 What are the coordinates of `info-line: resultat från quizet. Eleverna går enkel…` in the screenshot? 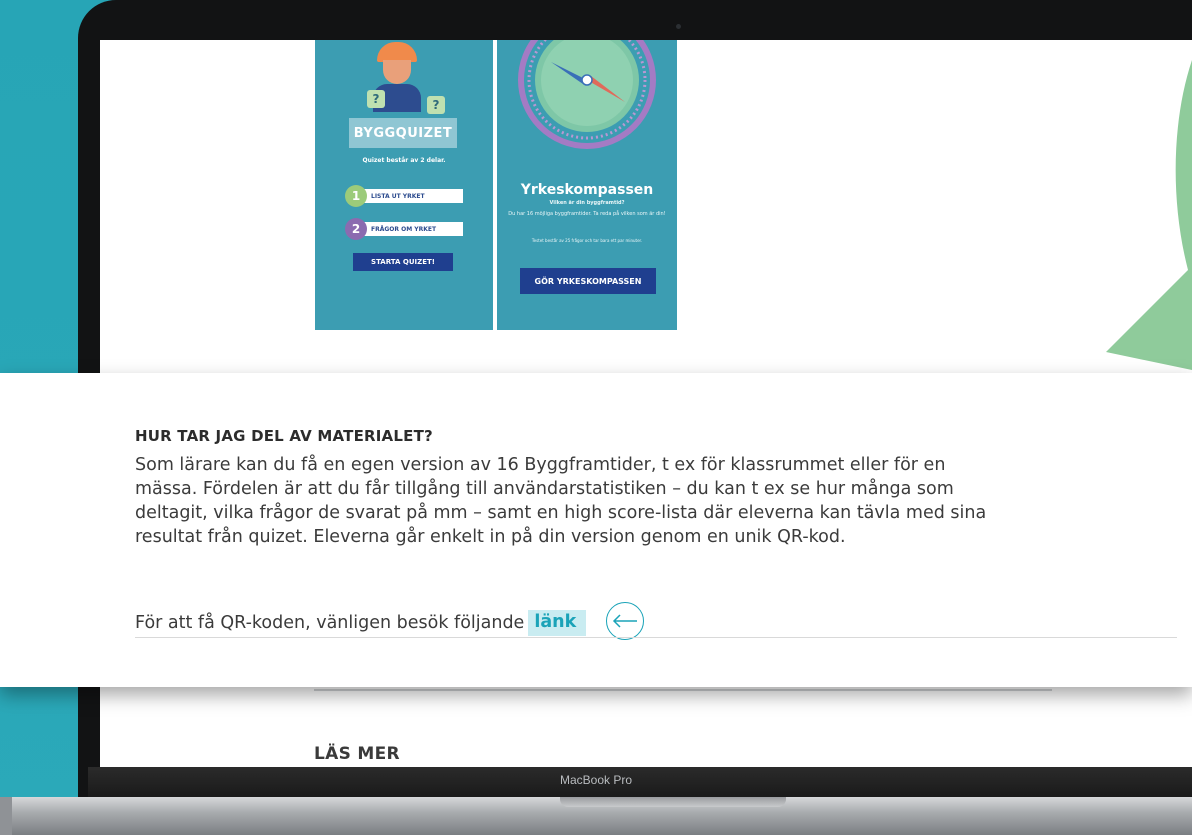 It's located at (490, 537).